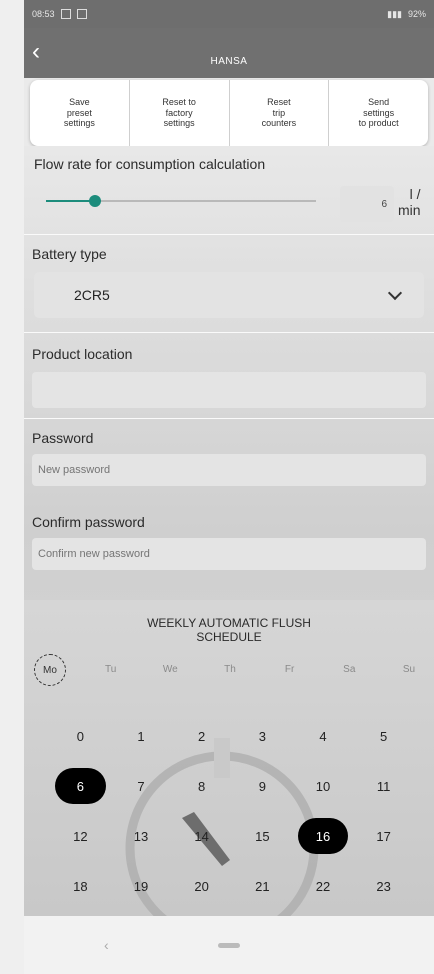 The width and height of the screenshot is (434, 974). What do you see at coordinates (383, 886) in the screenshot?
I see `hour-23: 23` at bounding box center [383, 886].